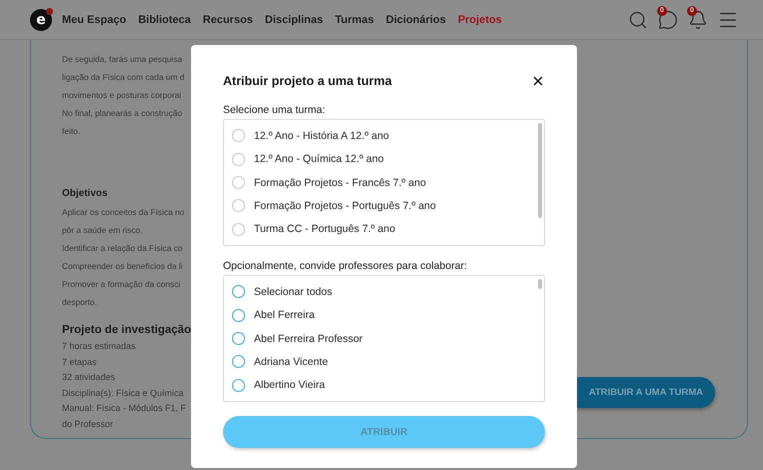  I want to click on objective-text: Identificar a relação da Física co, so click(123, 248).